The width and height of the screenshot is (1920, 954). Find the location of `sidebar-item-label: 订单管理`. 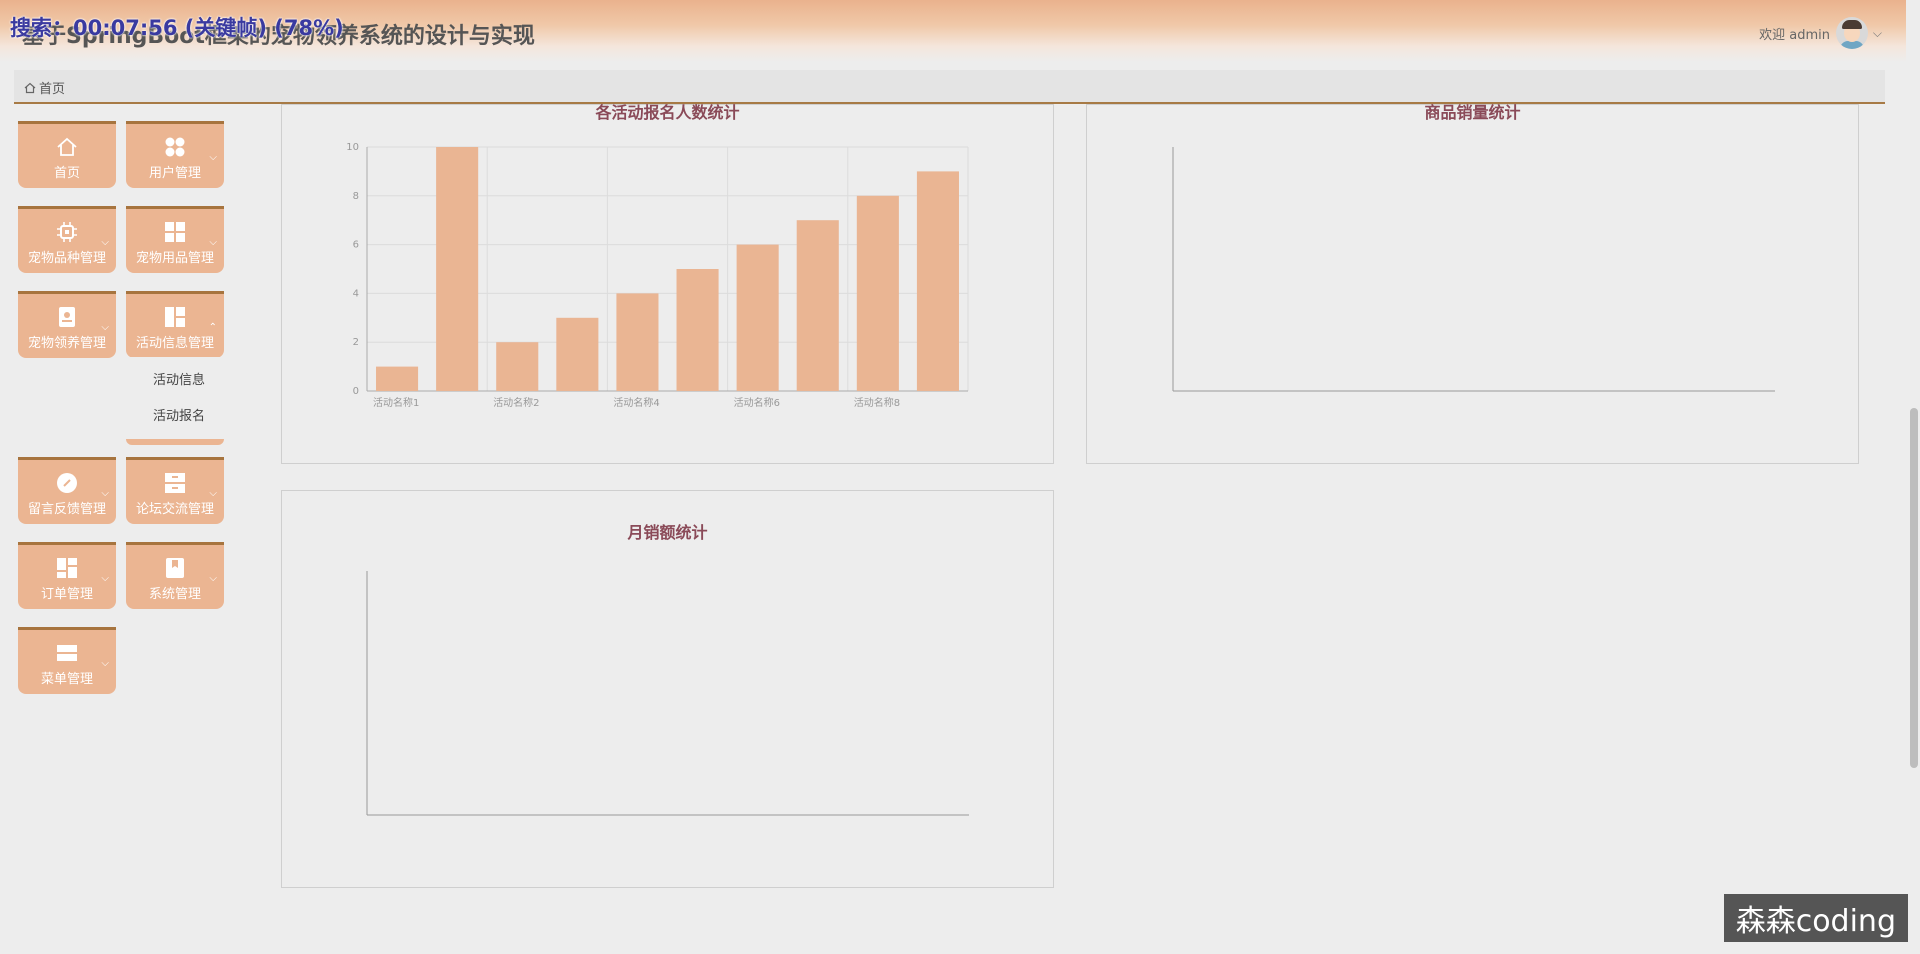

sidebar-item-label: 订单管理 is located at coordinates (66, 594).